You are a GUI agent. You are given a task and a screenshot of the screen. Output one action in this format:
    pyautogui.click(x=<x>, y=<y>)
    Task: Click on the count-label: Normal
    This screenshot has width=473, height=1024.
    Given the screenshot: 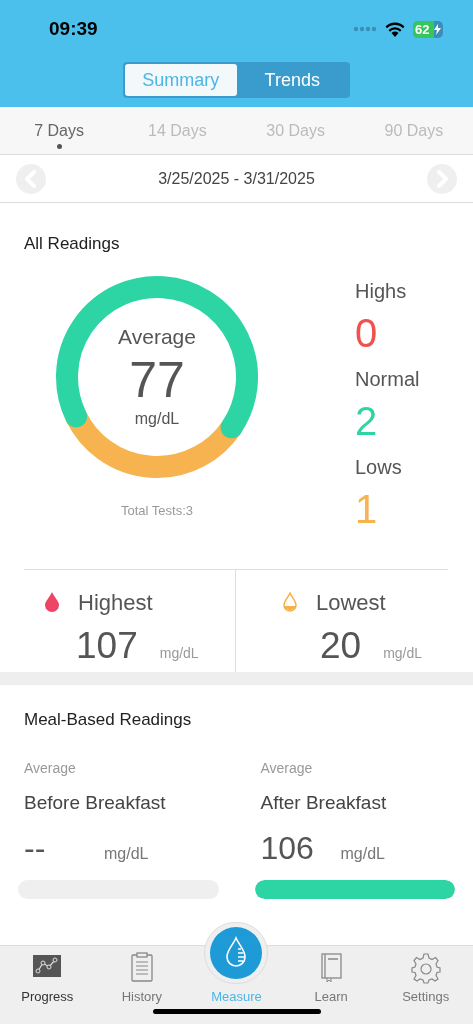 What is the action you would take?
    pyautogui.click(x=387, y=378)
    